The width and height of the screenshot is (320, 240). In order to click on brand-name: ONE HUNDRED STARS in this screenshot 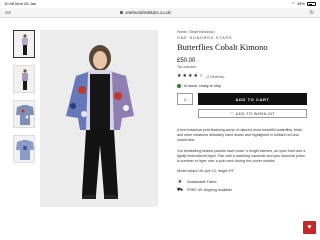, I will do `click(205, 38)`.